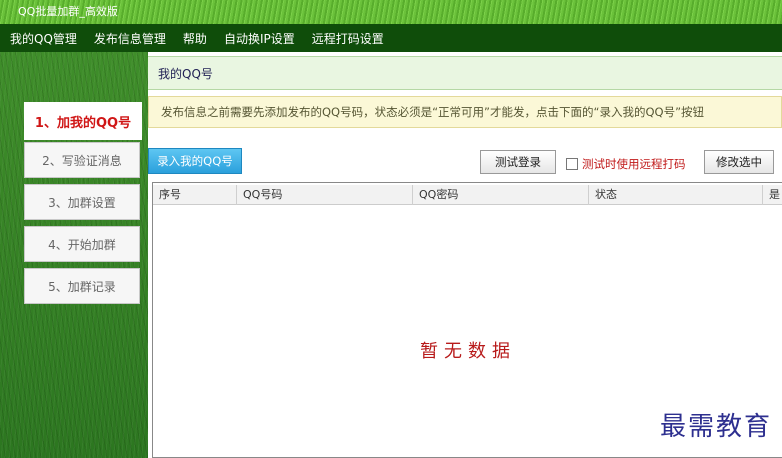  I want to click on test-login-button: 测试登录, so click(518, 162).